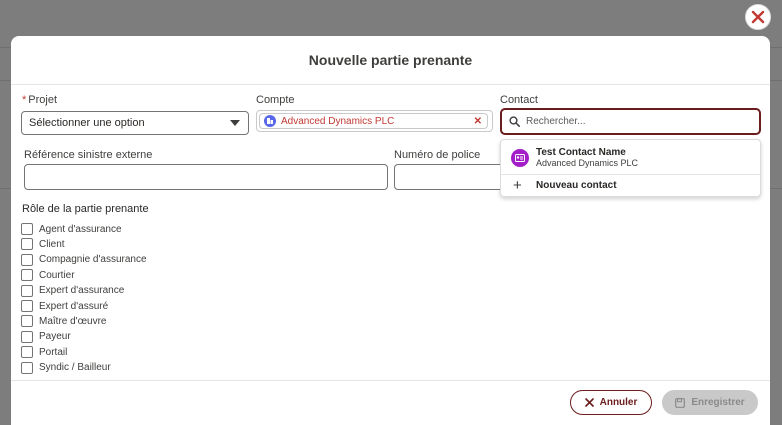 Image resolution: width=782 pixels, height=425 pixels. What do you see at coordinates (52, 244) in the screenshot?
I see `role-option-label: Client` at bounding box center [52, 244].